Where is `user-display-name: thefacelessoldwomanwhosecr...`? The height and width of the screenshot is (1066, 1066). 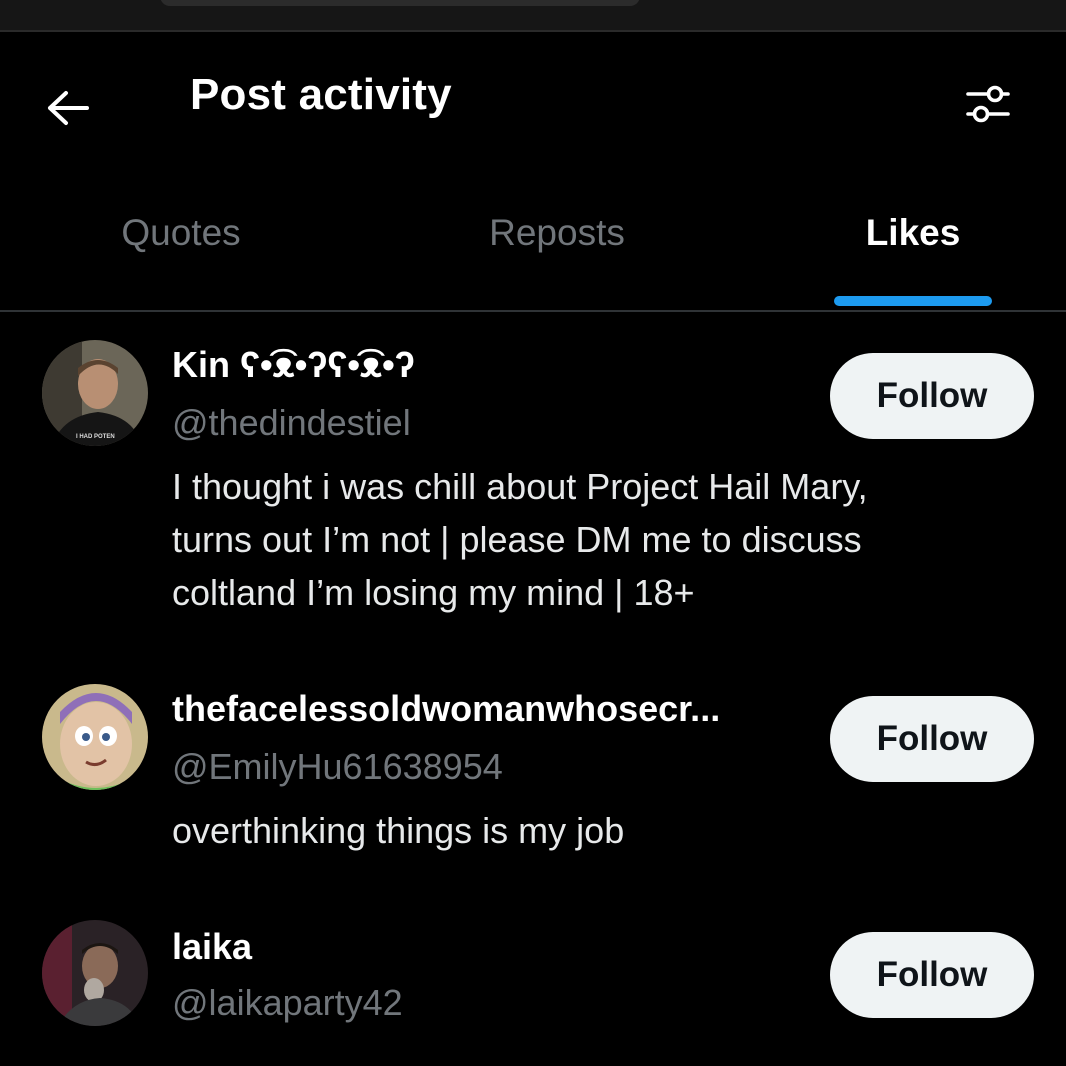 user-display-name: thefacelessoldwomanwhosecr... is located at coordinates (446, 709).